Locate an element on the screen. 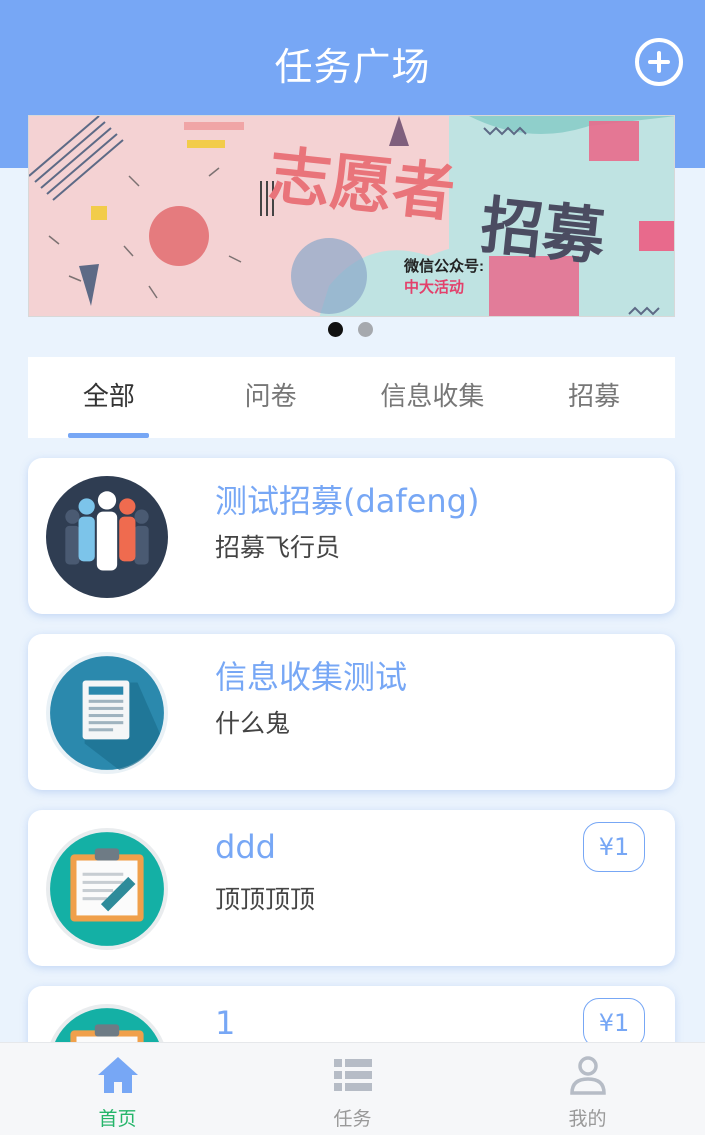  banner-wechat-label: 微信公众号: is located at coordinates (443, 266).